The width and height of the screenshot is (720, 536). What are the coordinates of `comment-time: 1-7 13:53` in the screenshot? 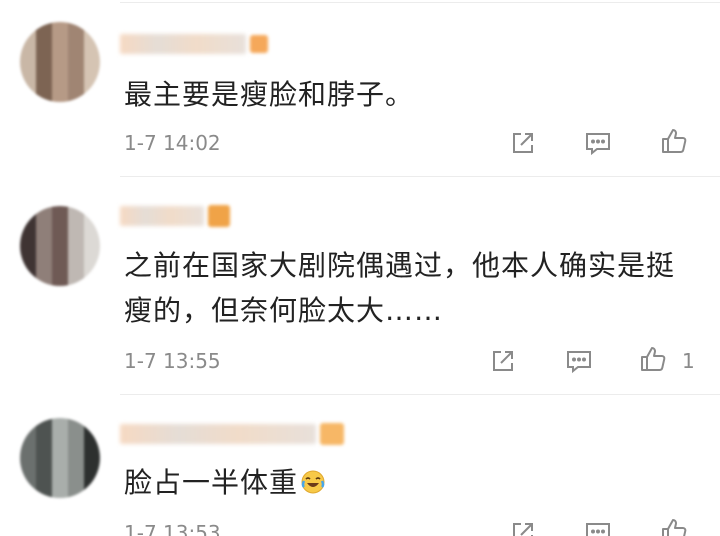 It's located at (172, 528).